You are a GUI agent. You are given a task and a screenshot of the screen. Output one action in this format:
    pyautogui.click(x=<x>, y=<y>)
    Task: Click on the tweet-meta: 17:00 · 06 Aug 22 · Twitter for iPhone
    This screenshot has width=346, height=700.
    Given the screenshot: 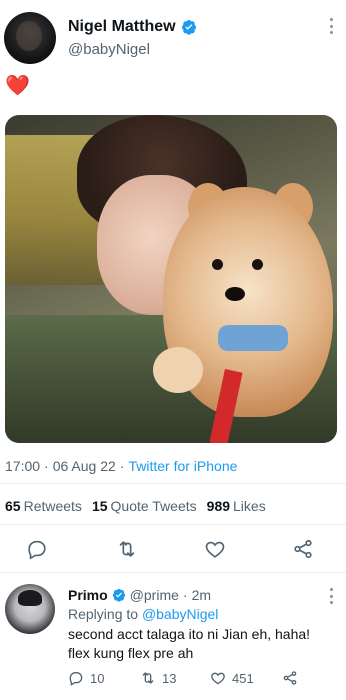 What is the action you would take?
    pyautogui.click(x=121, y=466)
    